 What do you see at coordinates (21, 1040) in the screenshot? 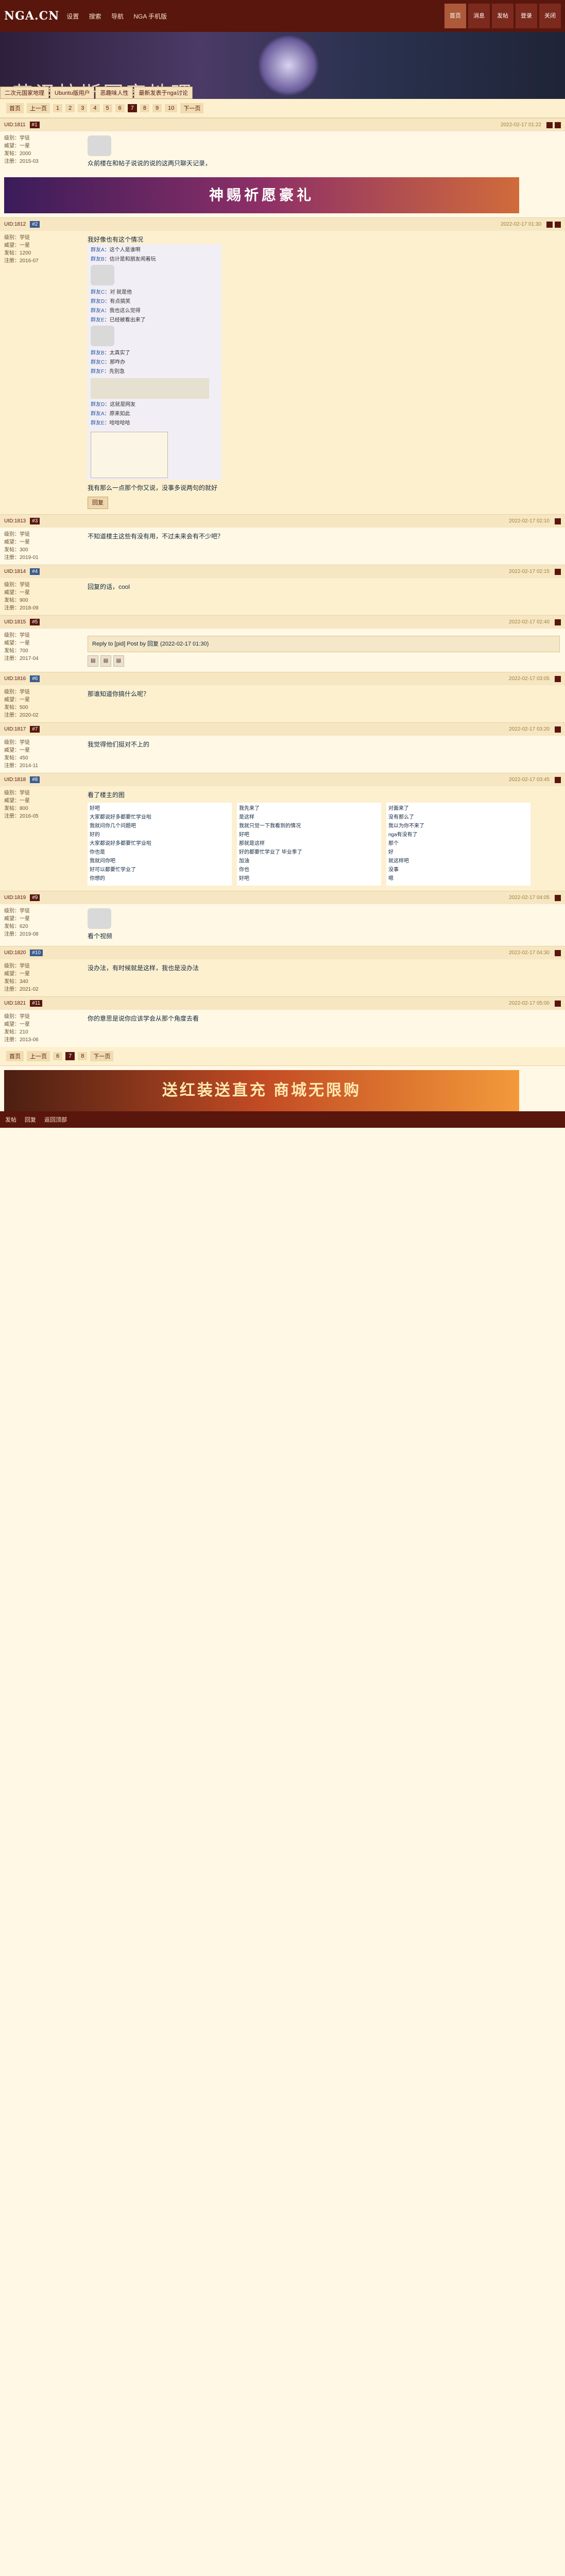
I see `user-register-date: 注册：2013-06` at bounding box center [21, 1040].